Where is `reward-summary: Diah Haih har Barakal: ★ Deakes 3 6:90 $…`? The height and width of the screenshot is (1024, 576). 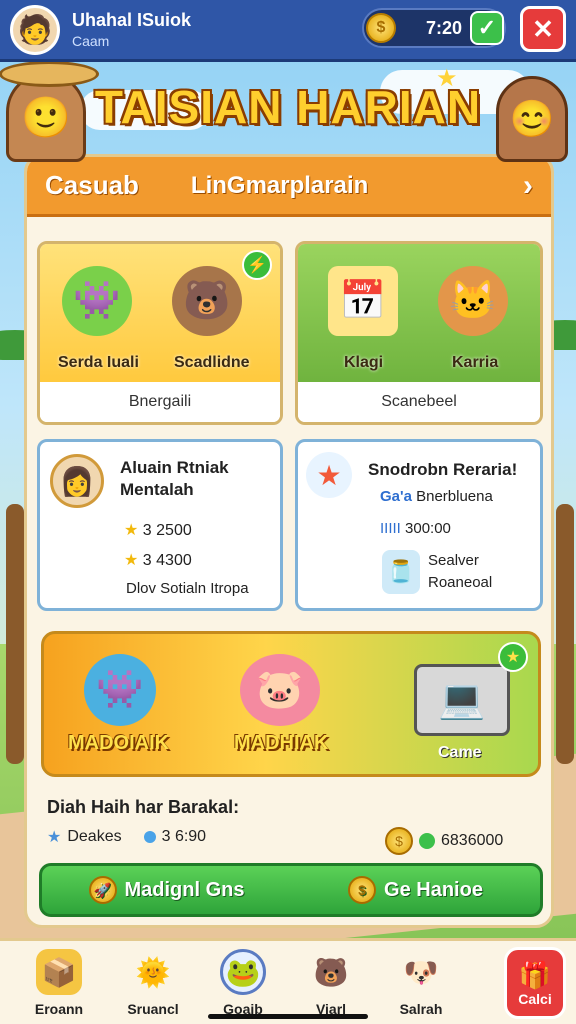 reward-summary: Diah Haih har Barakal: ★ Deakes 3 6:90 $… is located at coordinates (292, 826).